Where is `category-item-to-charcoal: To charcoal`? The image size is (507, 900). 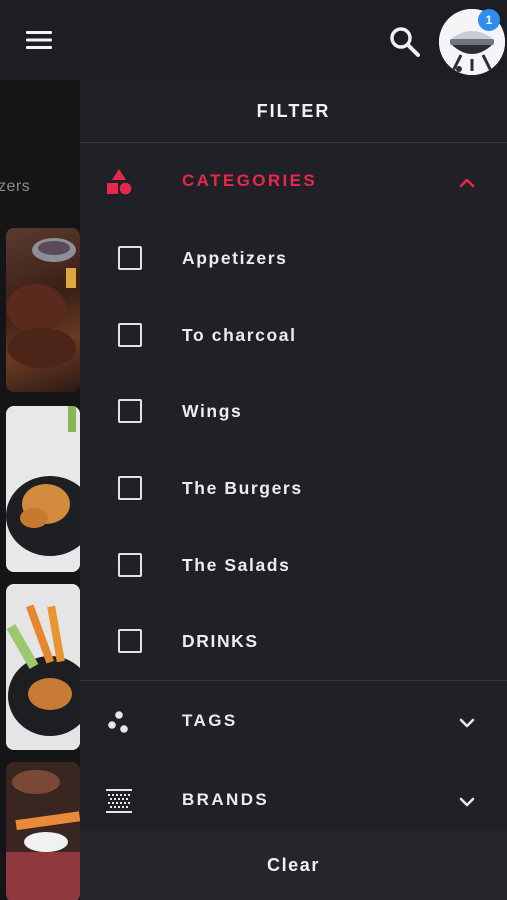 category-item-to-charcoal: To charcoal is located at coordinates (293, 335).